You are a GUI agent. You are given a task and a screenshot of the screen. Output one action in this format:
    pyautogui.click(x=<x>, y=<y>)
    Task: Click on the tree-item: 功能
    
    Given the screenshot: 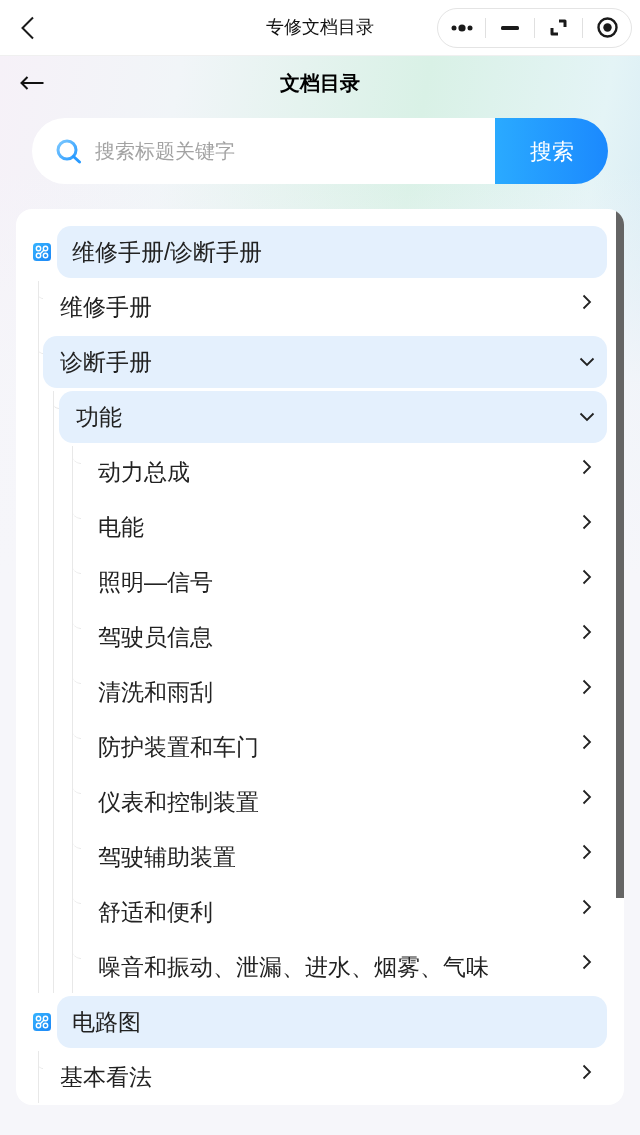 What is the action you would take?
    pyautogui.click(x=333, y=417)
    